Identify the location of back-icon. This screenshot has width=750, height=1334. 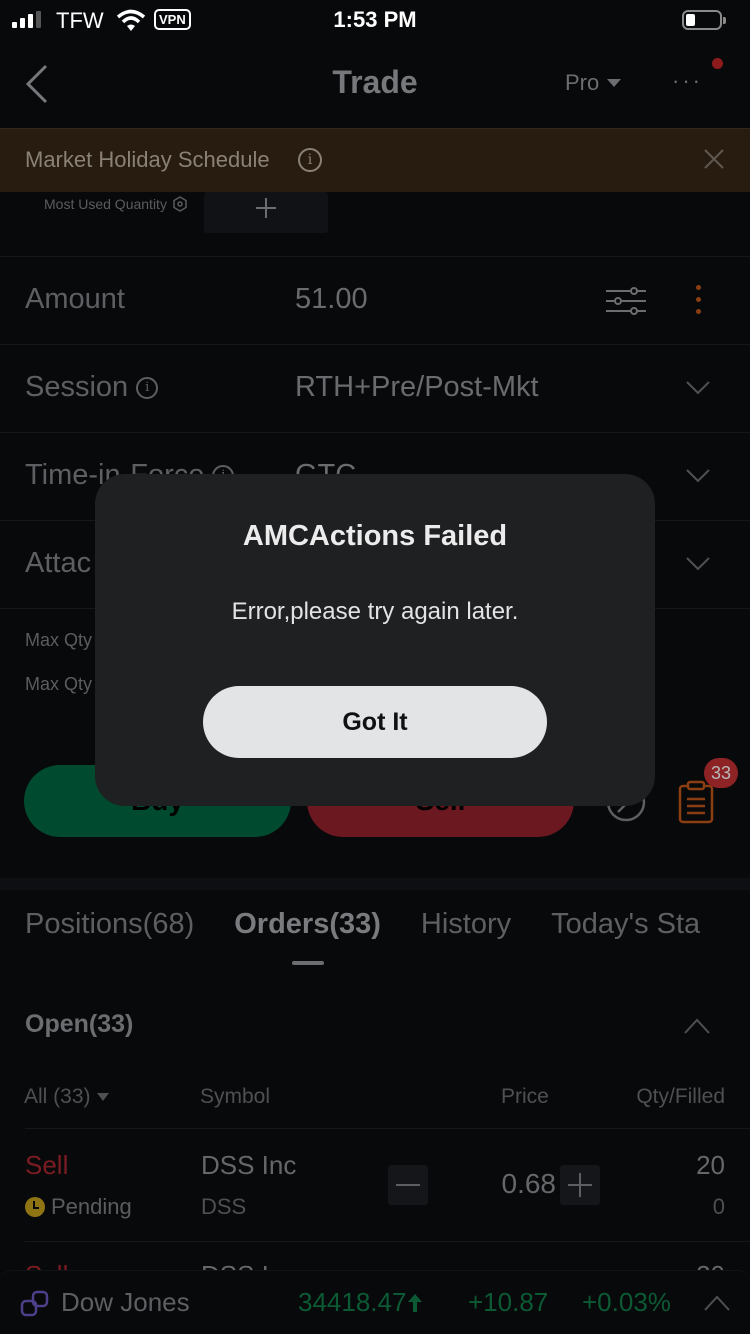
(37, 84).